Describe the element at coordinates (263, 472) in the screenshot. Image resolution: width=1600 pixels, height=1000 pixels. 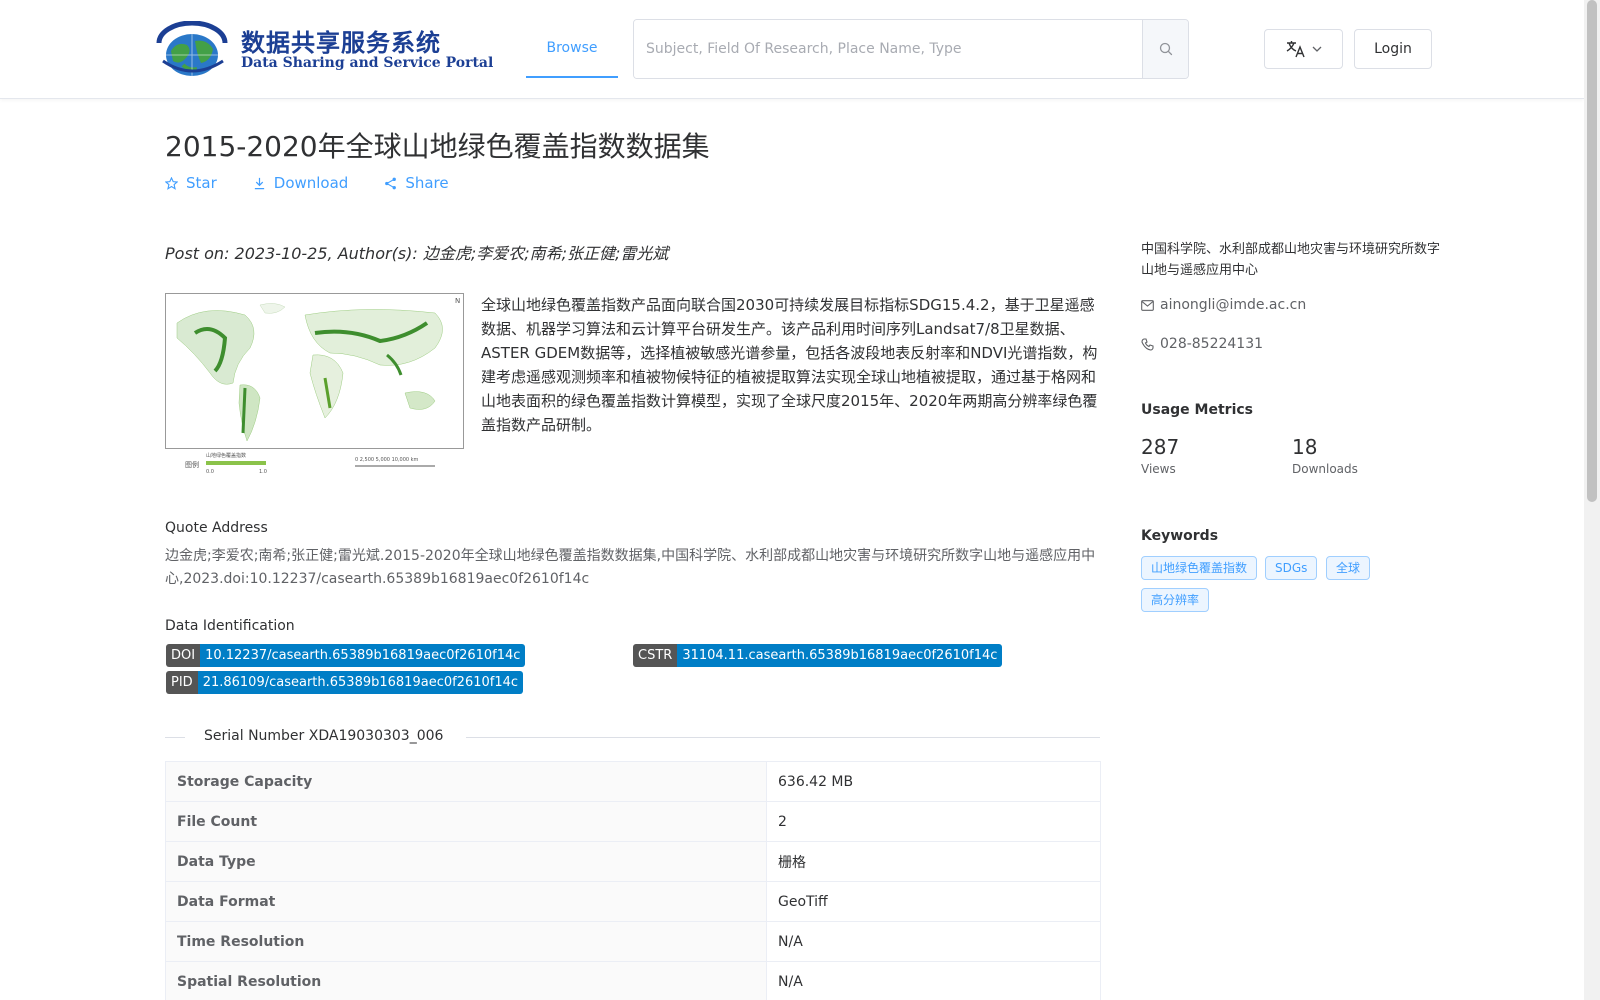
I see `svg-text: 1.0` at that location.